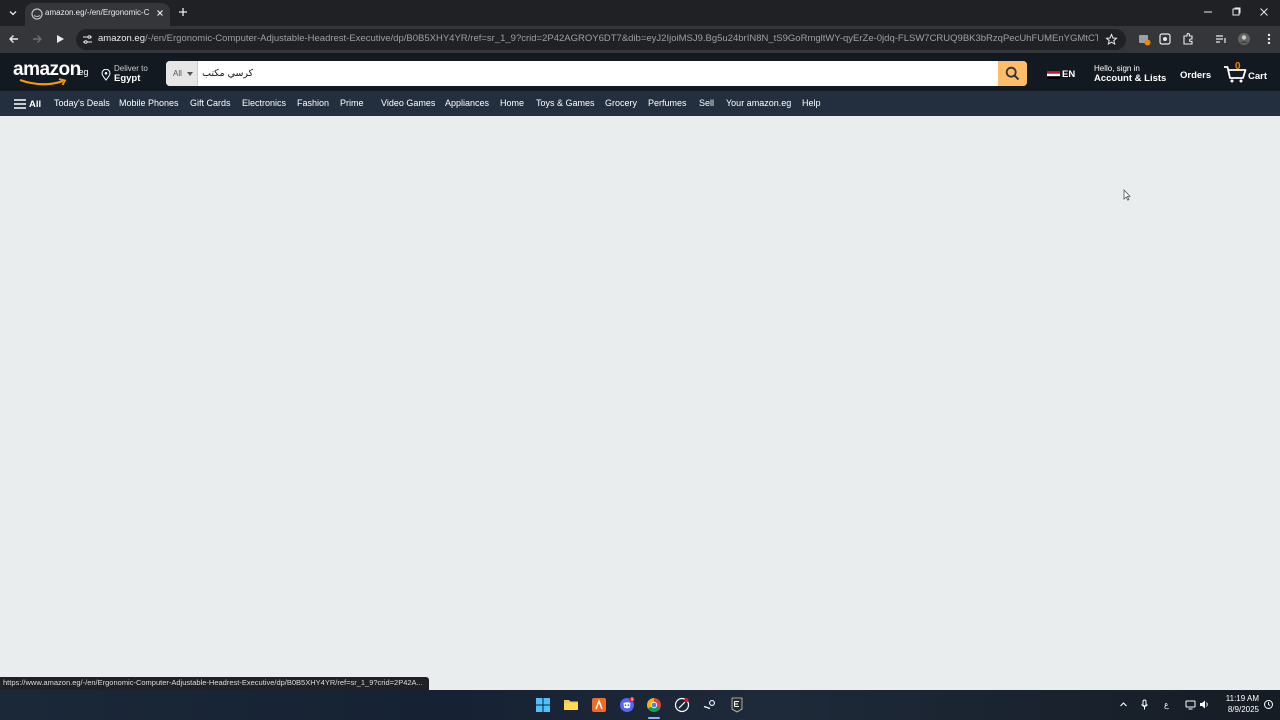  I want to click on notification-icon, so click(1268, 704).